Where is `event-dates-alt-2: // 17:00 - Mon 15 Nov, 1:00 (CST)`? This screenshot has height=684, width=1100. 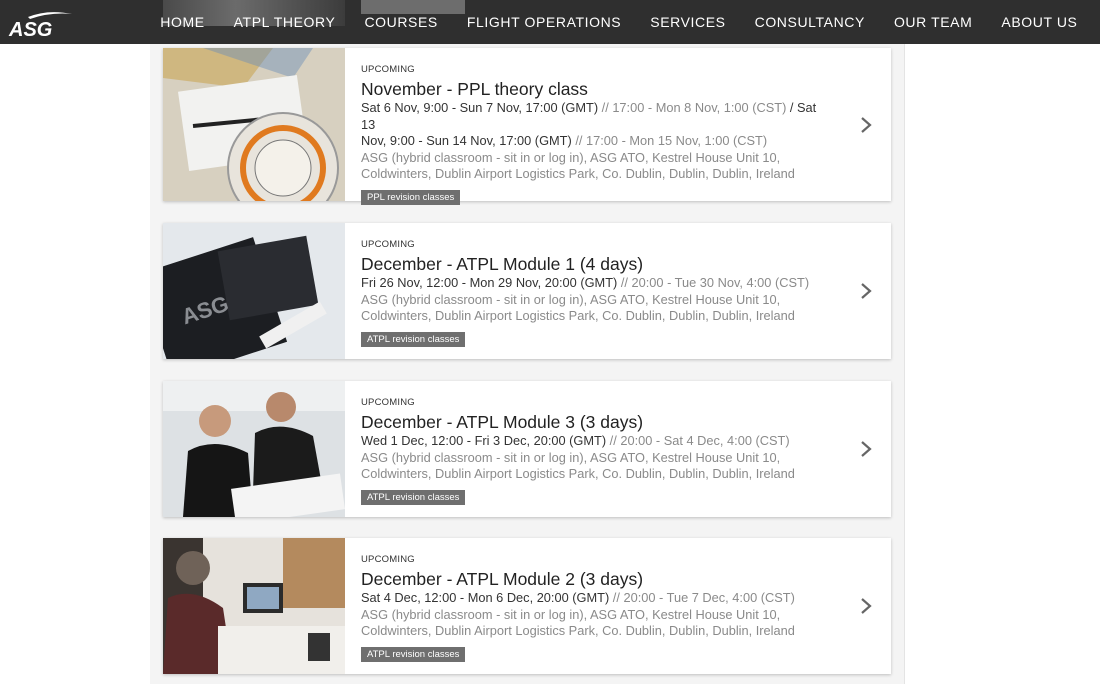
event-dates-alt-2: // 17:00 - Mon 15 Nov, 1:00 (CST) is located at coordinates (669, 140).